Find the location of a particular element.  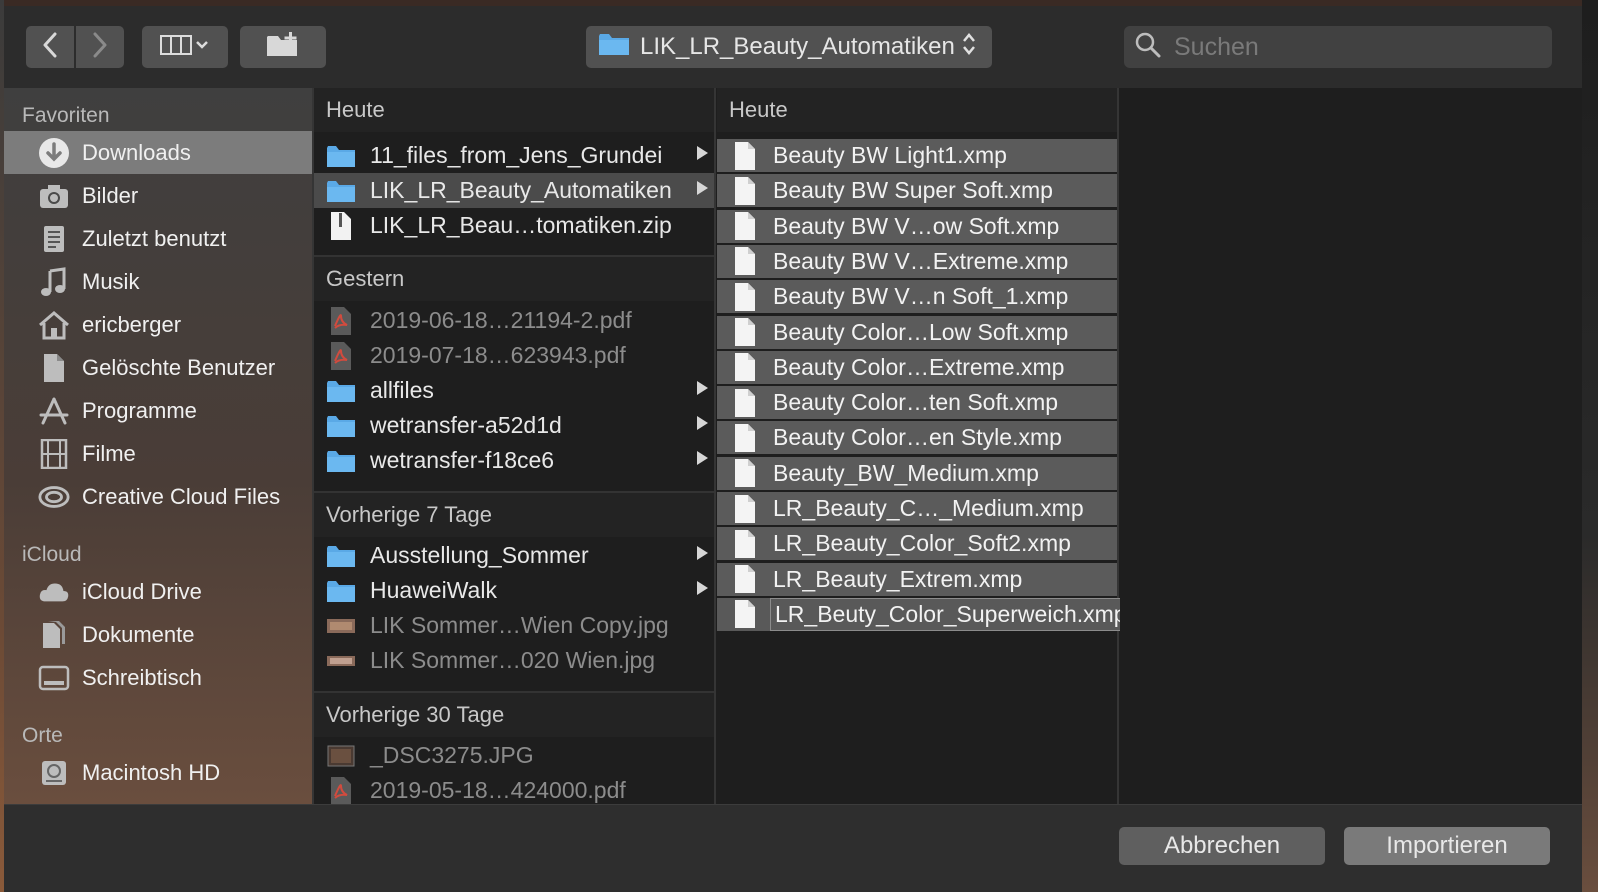

up-down-chevron-icon is located at coordinates (969, 47).